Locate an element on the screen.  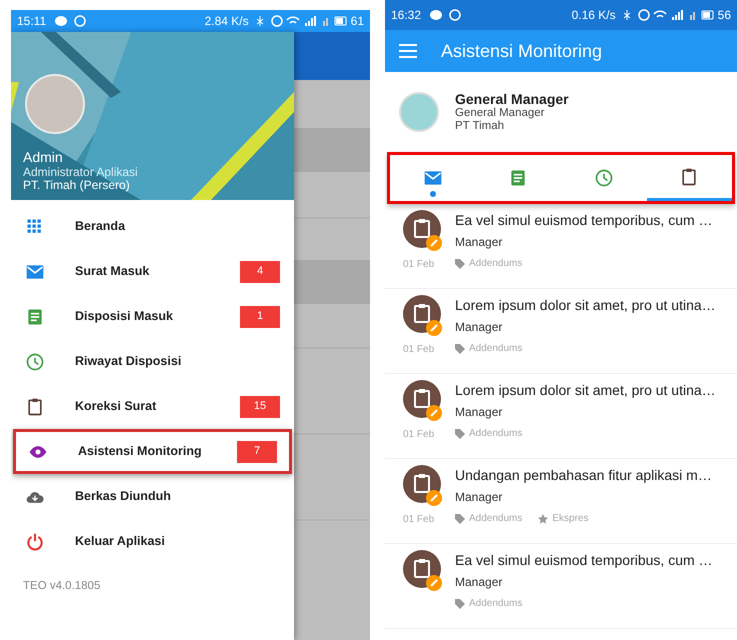
menu-icon is located at coordinates (408, 51).